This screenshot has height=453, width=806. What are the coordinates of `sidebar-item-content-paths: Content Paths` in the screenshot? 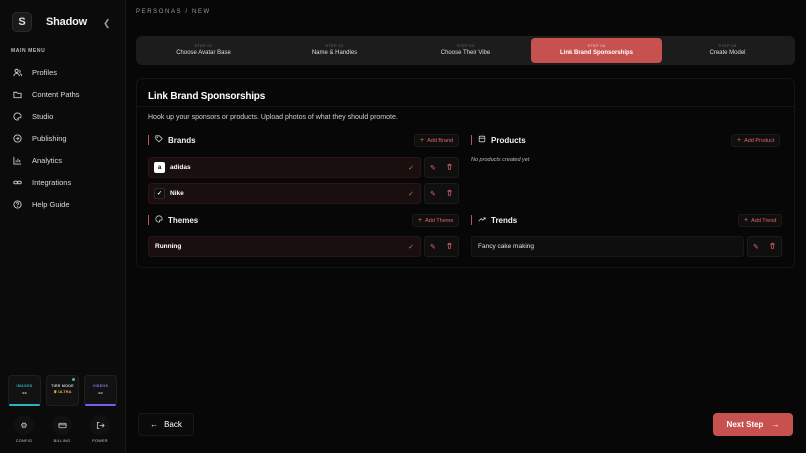 It's located at (63, 94).